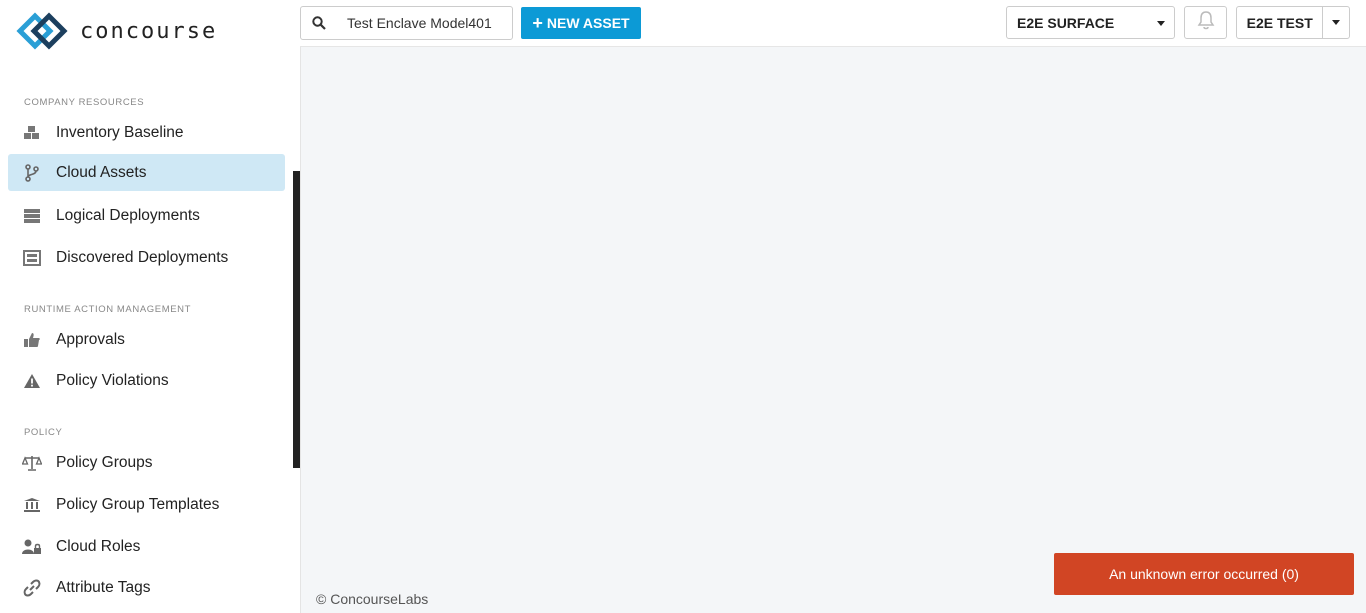 The image size is (1366, 613). I want to click on sidebar-item-logical-deployments: Logical Deployments, so click(146, 215).